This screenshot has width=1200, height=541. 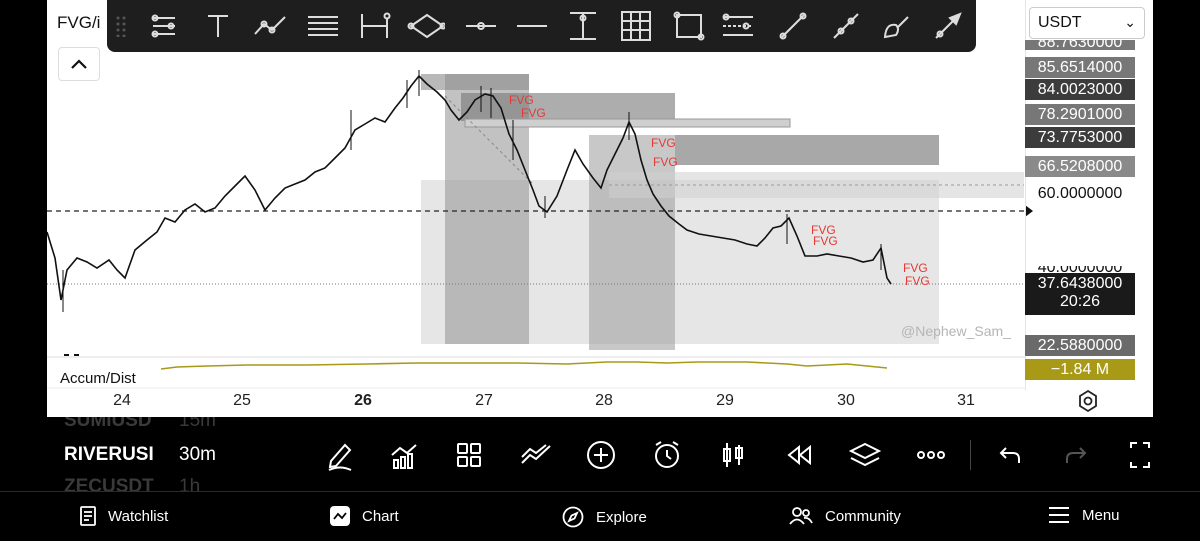 What do you see at coordinates (1101, 515) in the screenshot?
I see `nav-menu-label: Menu` at bounding box center [1101, 515].